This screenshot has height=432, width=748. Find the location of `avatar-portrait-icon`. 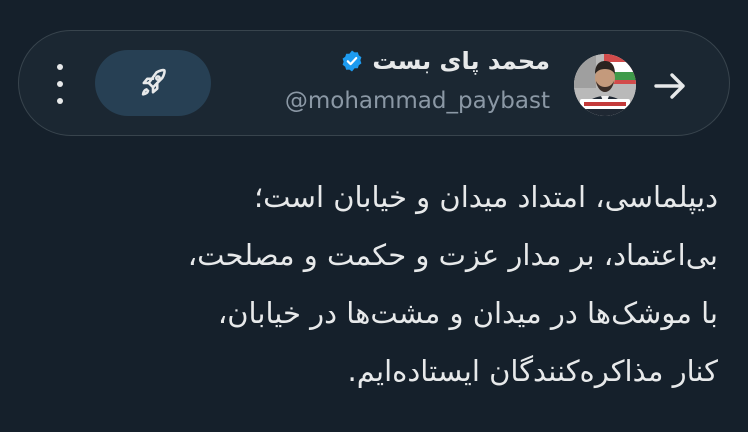

avatar-portrait-icon is located at coordinates (605, 85).